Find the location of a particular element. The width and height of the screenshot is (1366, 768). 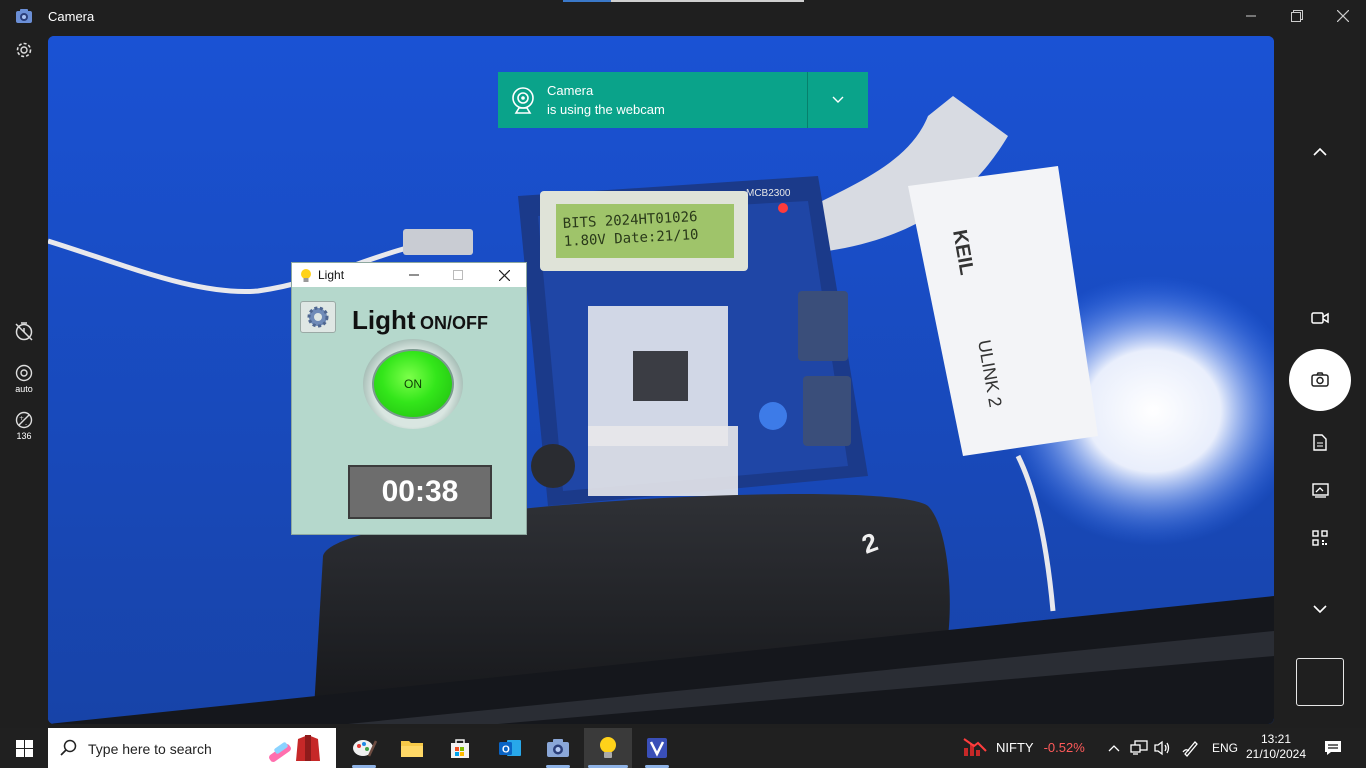

volume-button is located at coordinates (1163, 748).